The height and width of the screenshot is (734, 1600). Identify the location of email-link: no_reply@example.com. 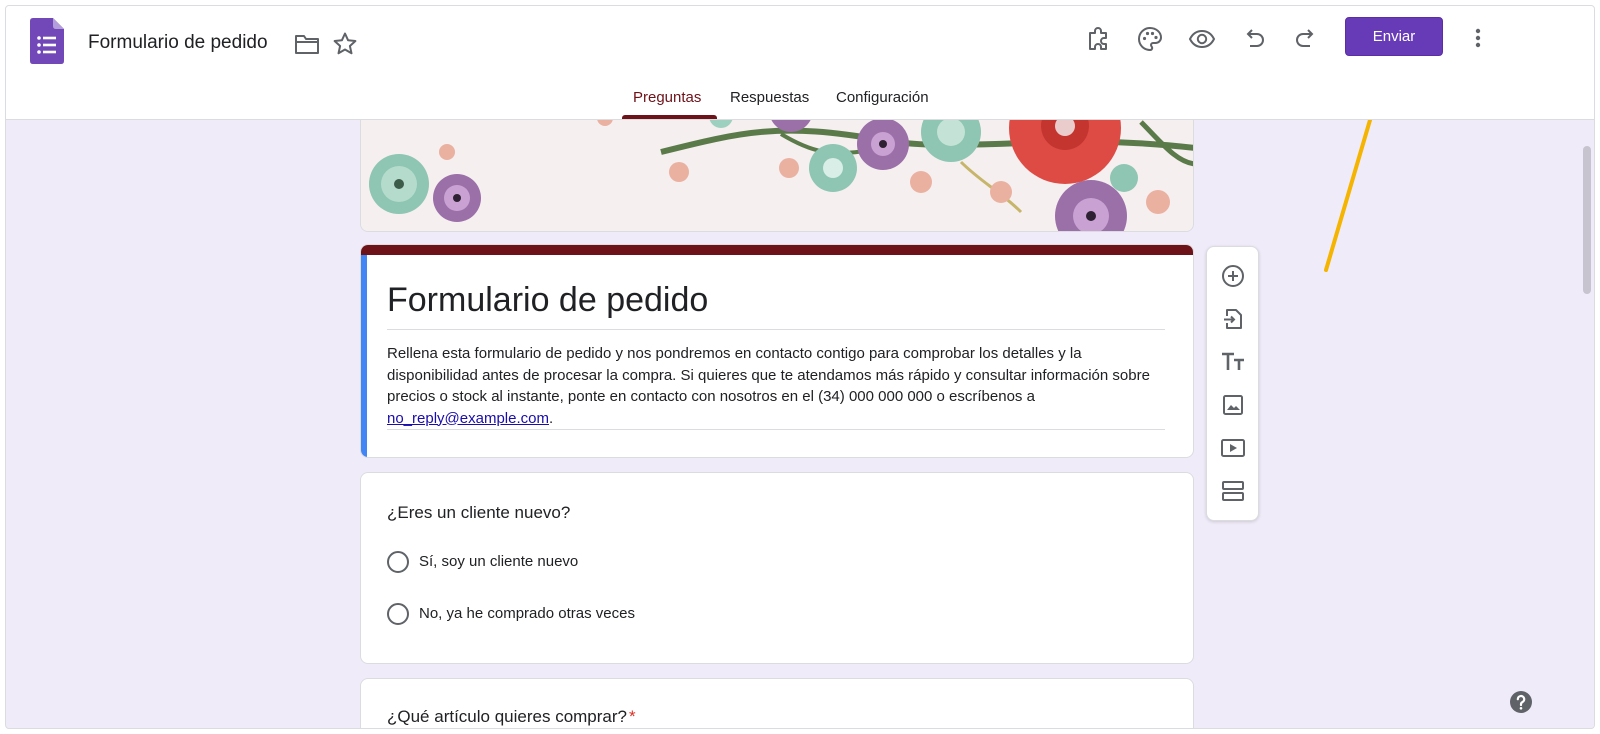
(468, 418).